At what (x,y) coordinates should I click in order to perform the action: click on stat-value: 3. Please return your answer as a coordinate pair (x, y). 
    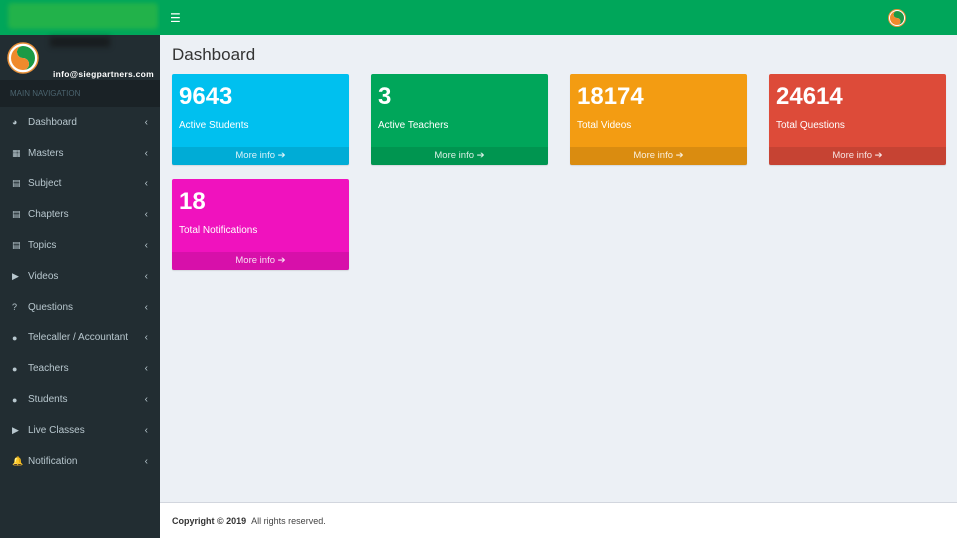
    Looking at the image, I should click on (385, 96).